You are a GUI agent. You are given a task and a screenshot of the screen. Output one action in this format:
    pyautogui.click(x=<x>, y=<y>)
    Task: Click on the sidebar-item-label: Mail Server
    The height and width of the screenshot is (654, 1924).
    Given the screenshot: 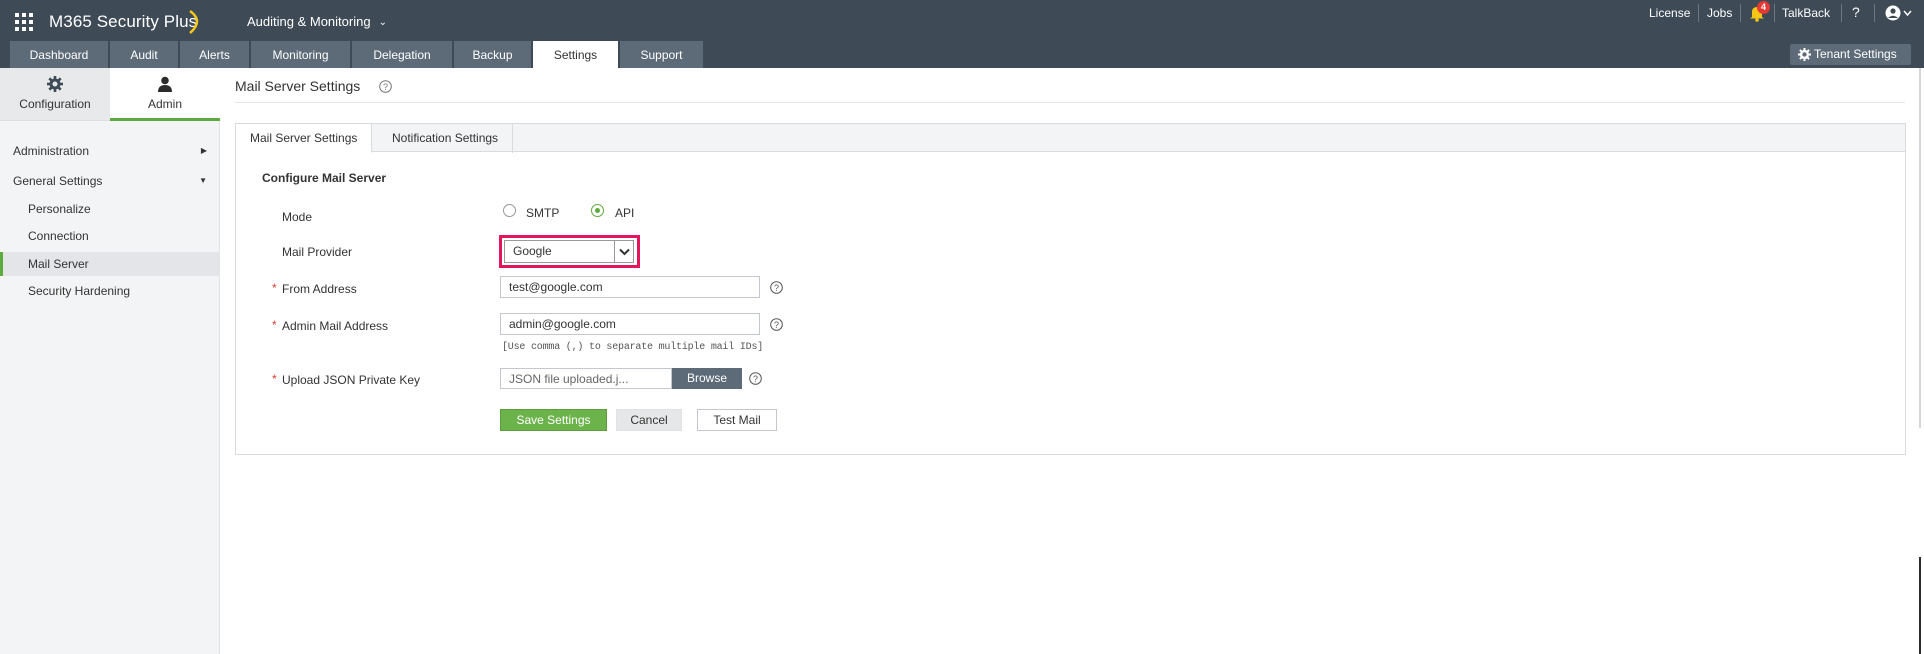 What is the action you would take?
    pyautogui.click(x=58, y=264)
    